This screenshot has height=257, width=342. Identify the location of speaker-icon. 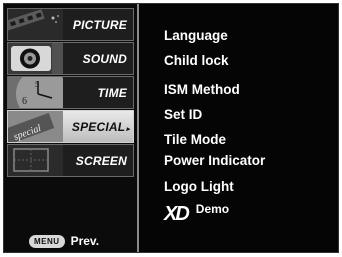
(35, 58).